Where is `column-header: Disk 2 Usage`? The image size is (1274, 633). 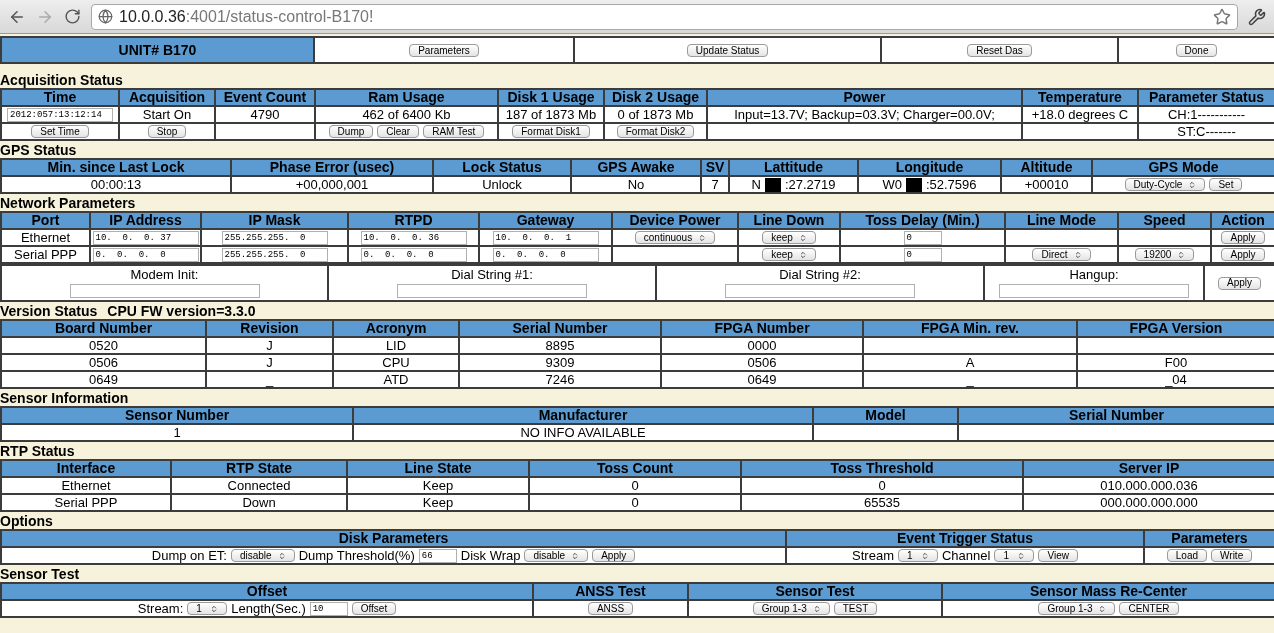
column-header: Disk 2 Usage is located at coordinates (655, 97).